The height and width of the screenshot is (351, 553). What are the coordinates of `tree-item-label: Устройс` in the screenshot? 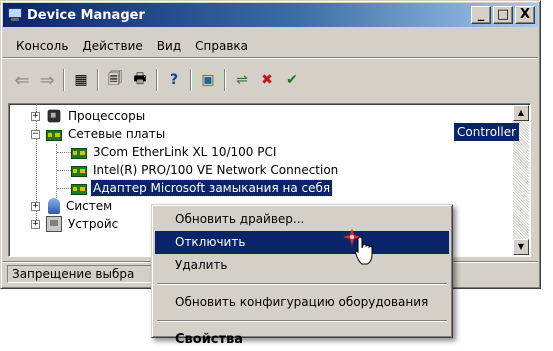 It's located at (93, 224).